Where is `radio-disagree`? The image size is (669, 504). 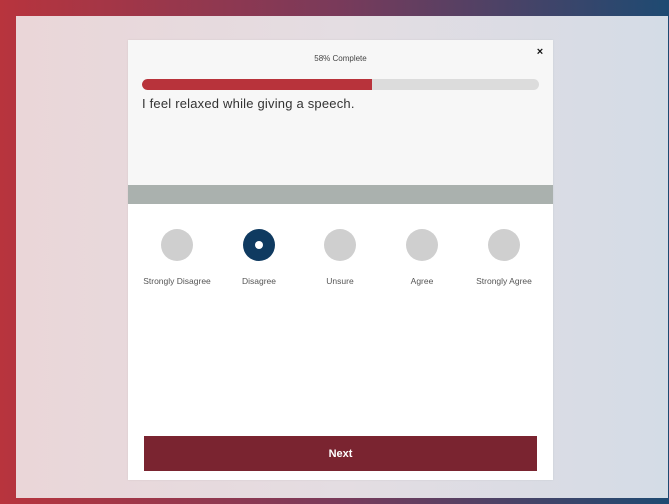 radio-disagree is located at coordinates (259, 245).